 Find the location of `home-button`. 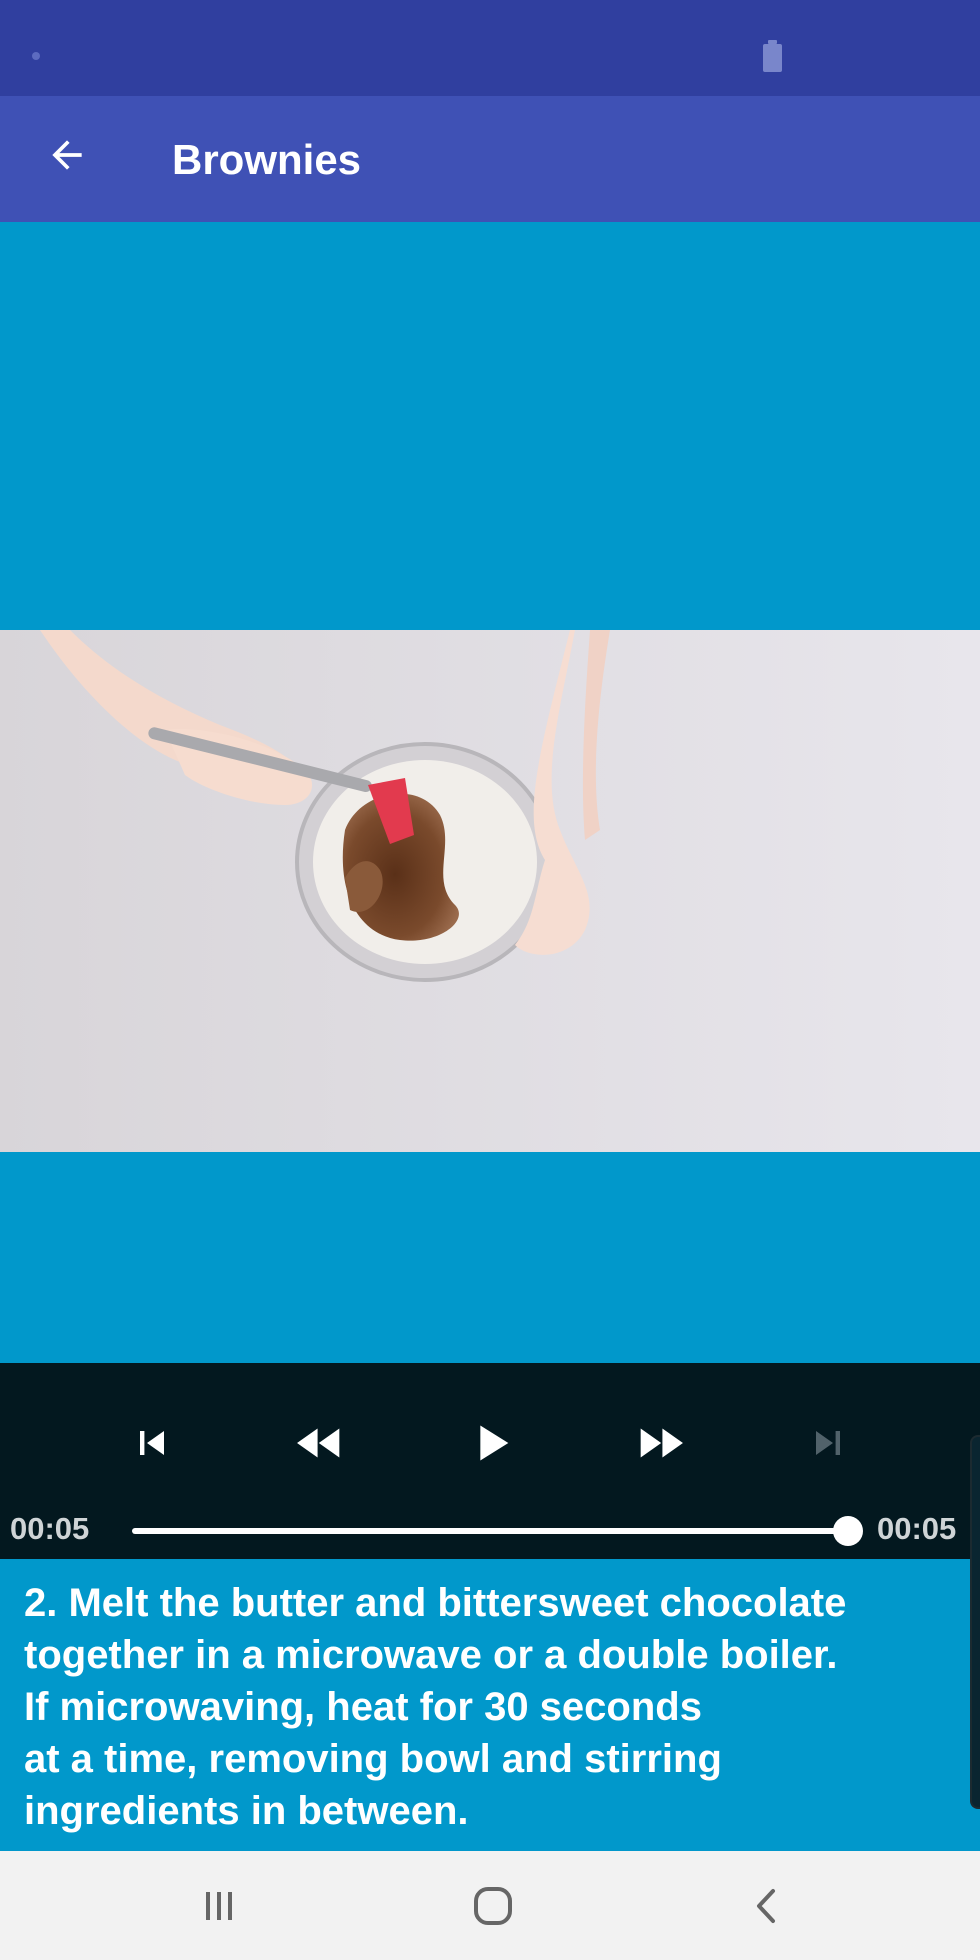

home-button is located at coordinates (493, 1906).